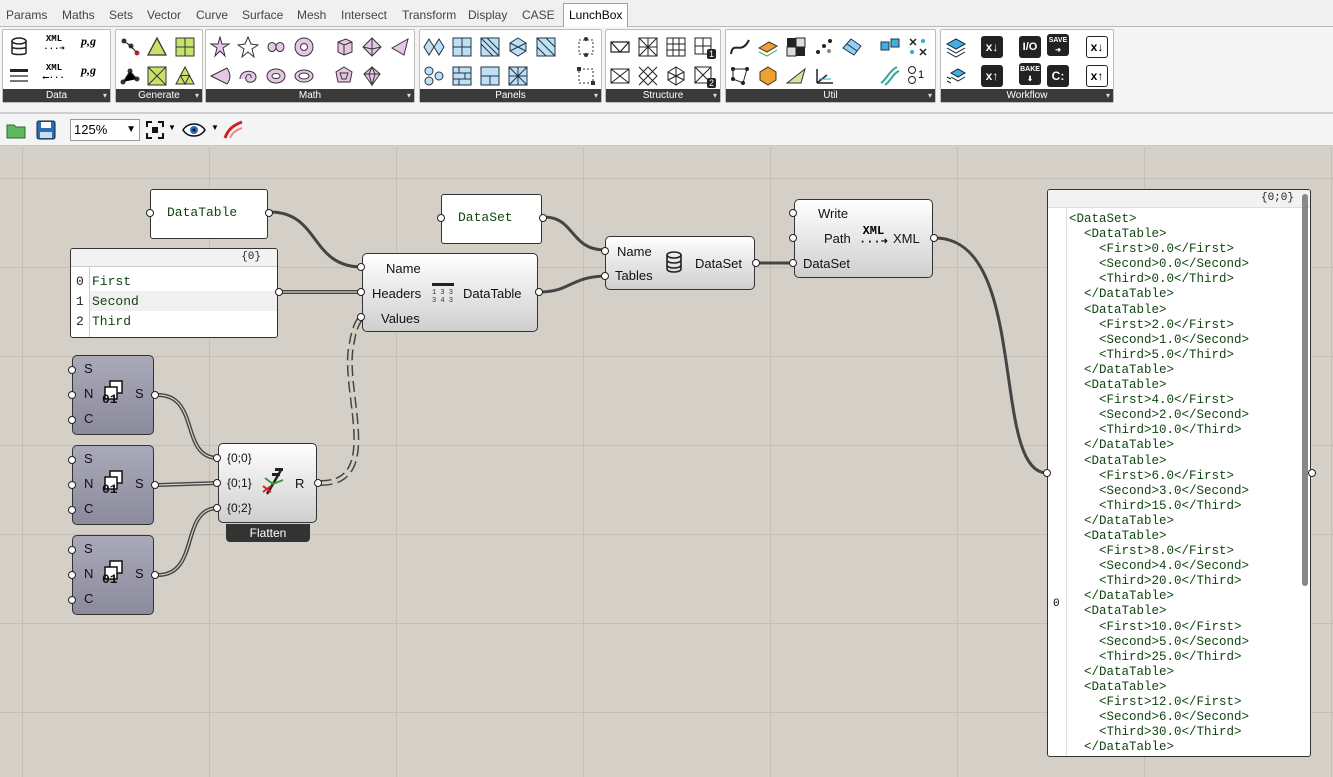 Image resolution: width=1333 pixels, height=777 pixels. Describe the element at coordinates (400, 47) in the screenshot. I see `tetrahedron-icon` at that location.